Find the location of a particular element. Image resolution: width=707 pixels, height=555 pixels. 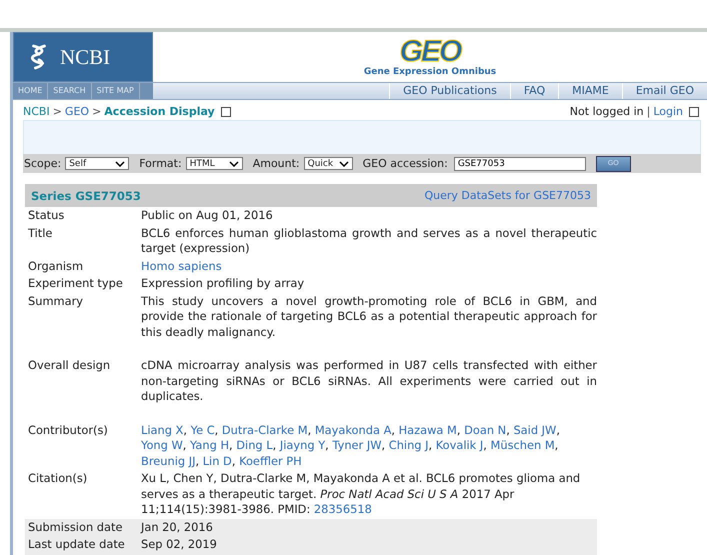

contributor-link: Said JW is located at coordinates (534, 429).